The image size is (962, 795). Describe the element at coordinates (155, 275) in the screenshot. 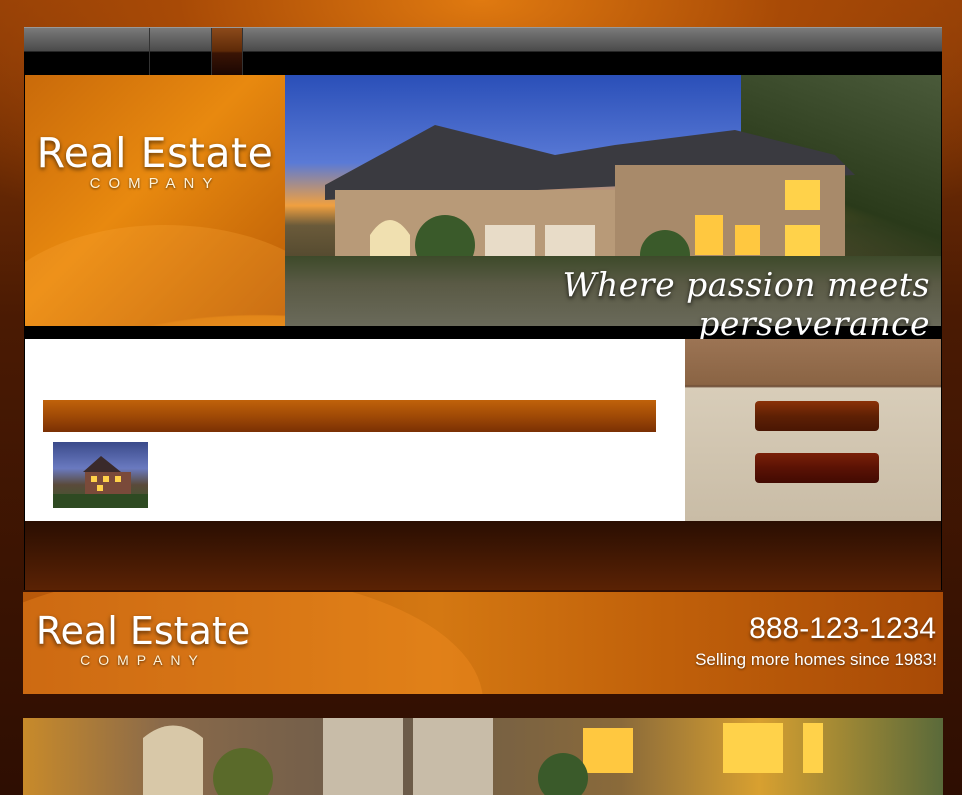

I see `logo-swoosh` at that location.